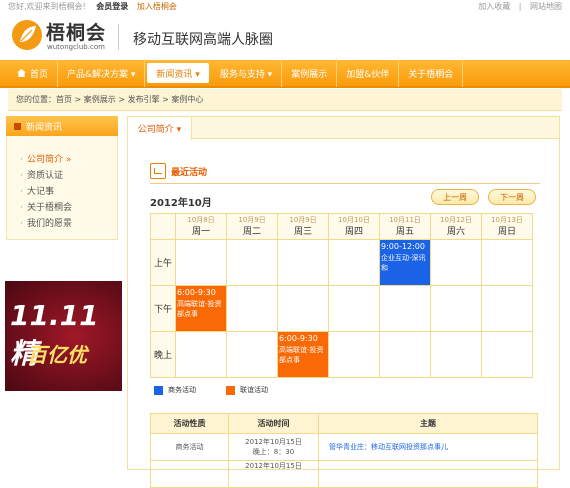 This screenshot has width=570, height=488. Describe the element at coordinates (181, 203) in the screenshot. I see `calendar-month: 2012年10月` at that location.